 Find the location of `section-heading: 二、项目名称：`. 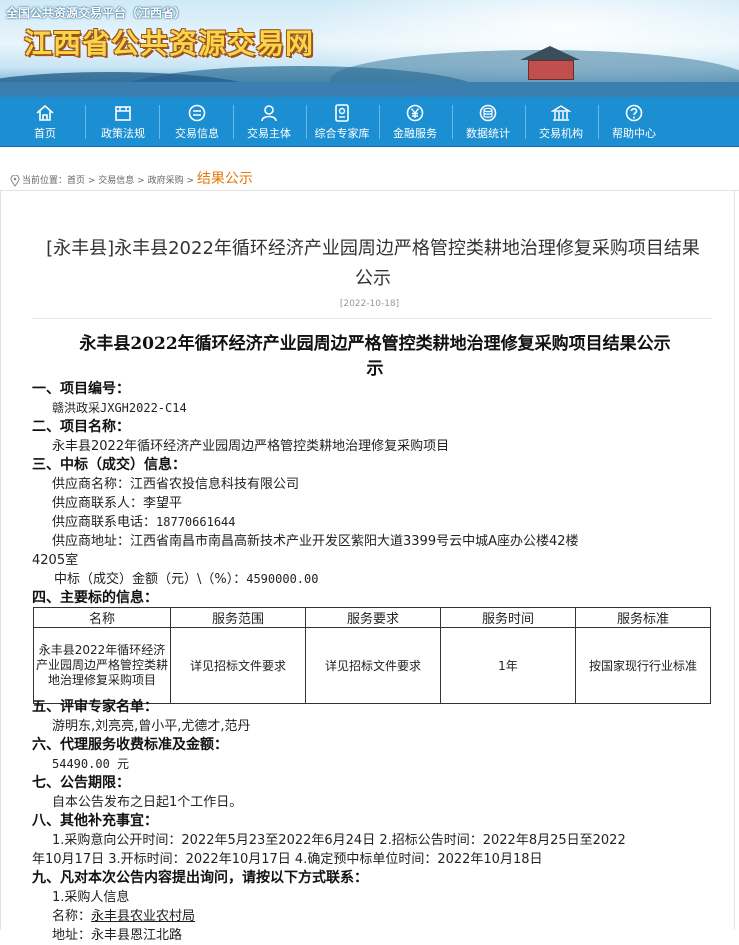

section-heading: 二、项目名称： is located at coordinates (81, 427).